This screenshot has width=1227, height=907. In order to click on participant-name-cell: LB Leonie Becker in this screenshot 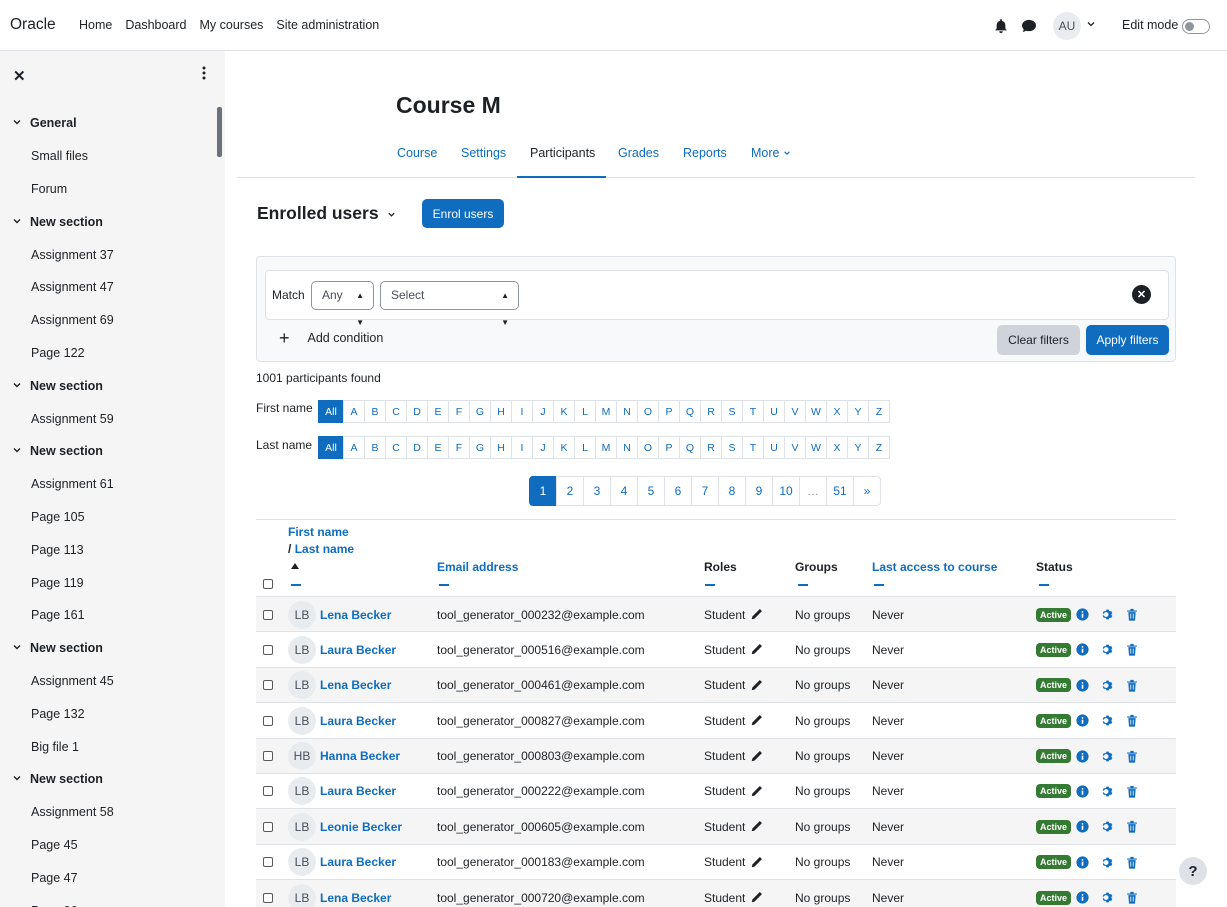, I will do `click(345, 826)`.